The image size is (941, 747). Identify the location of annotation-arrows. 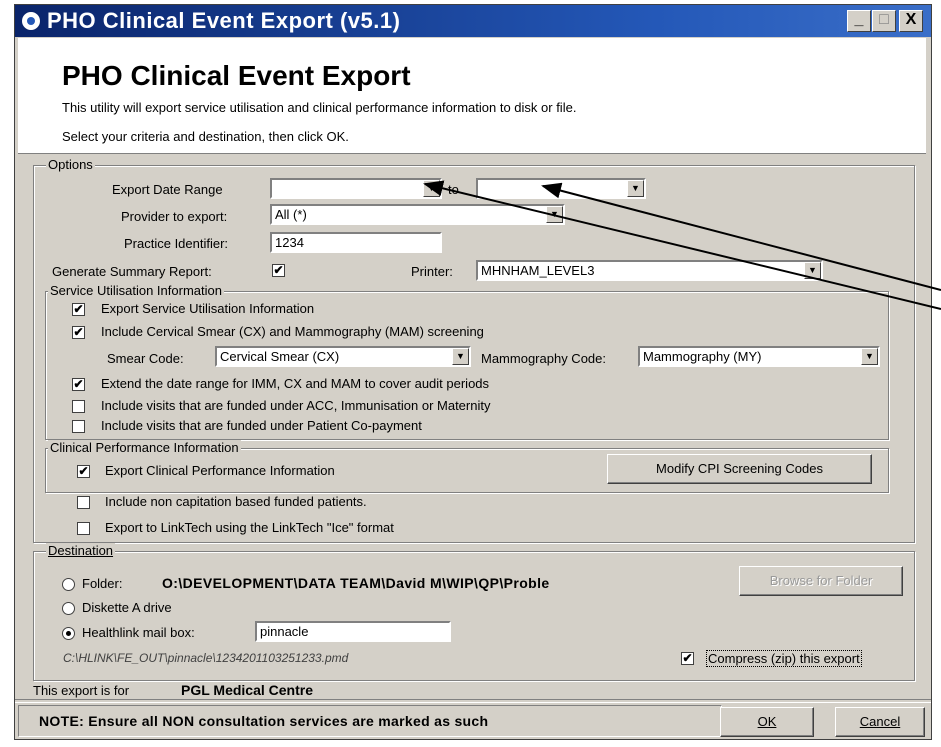
(682, 245).